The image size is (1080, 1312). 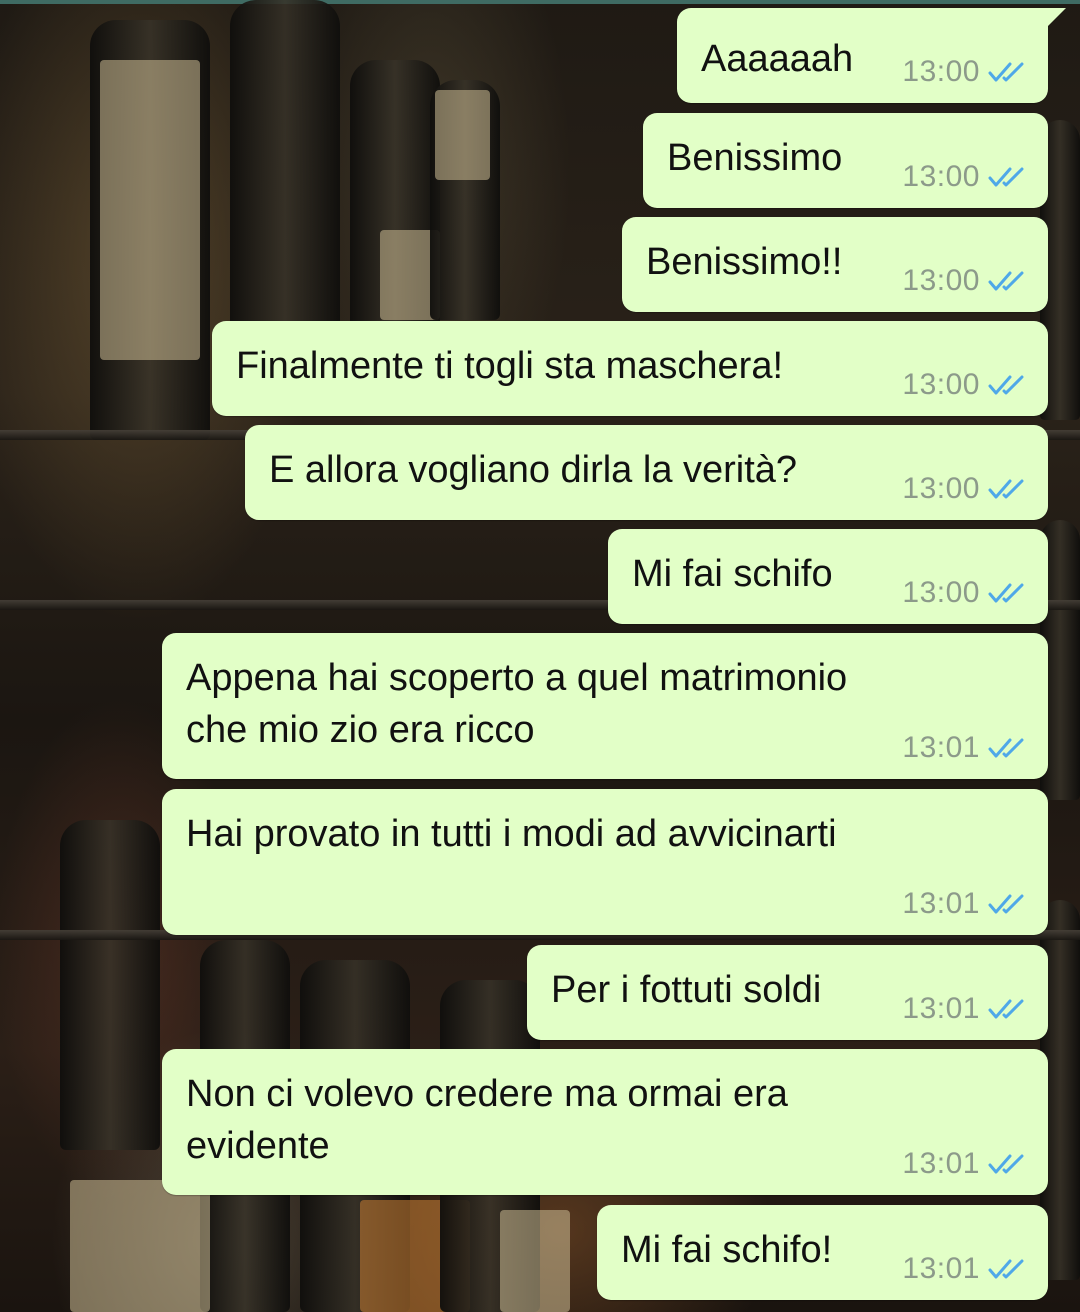 What do you see at coordinates (510, 366) in the screenshot?
I see `message-text: Finalmente ti togli sta maschera!` at bounding box center [510, 366].